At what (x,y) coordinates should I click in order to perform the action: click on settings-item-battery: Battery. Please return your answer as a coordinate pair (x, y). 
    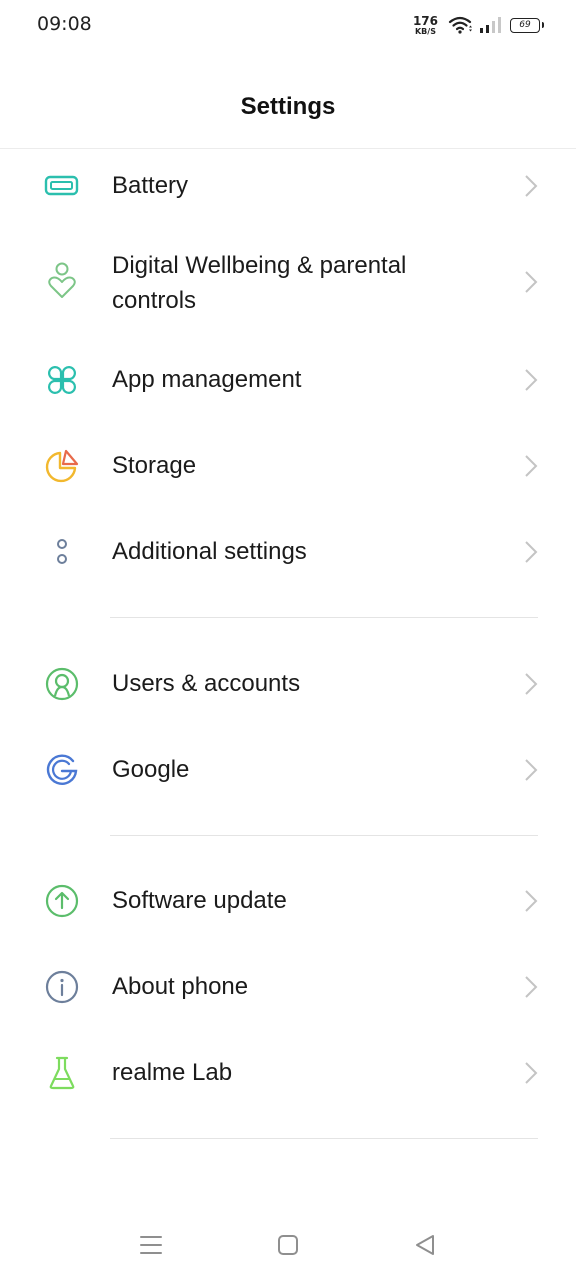
    Looking at the image, I should click on (288, 186).